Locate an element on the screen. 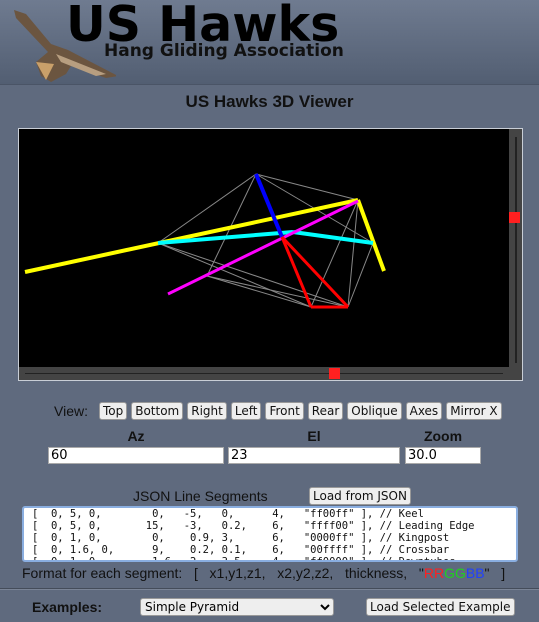 The image size is (539, 622). site-header: US Hawks Hang Gliding Association is located at coordinates (269, 42).